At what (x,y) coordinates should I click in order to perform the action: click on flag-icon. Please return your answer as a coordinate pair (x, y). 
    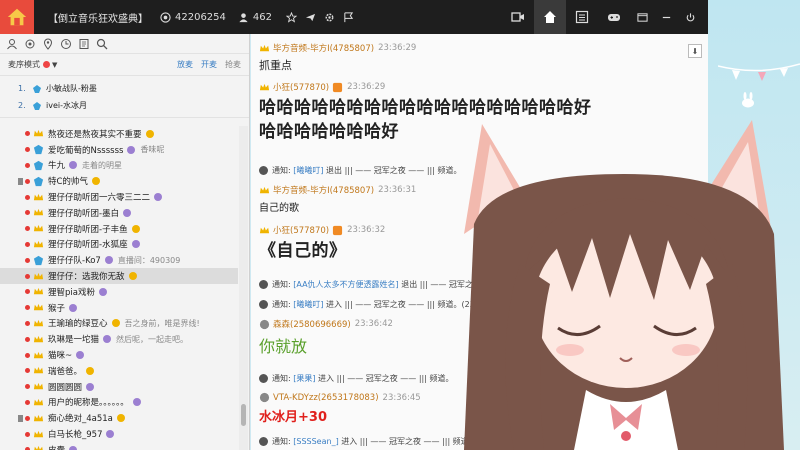
    Looking at the image, I should click on (348, 17).